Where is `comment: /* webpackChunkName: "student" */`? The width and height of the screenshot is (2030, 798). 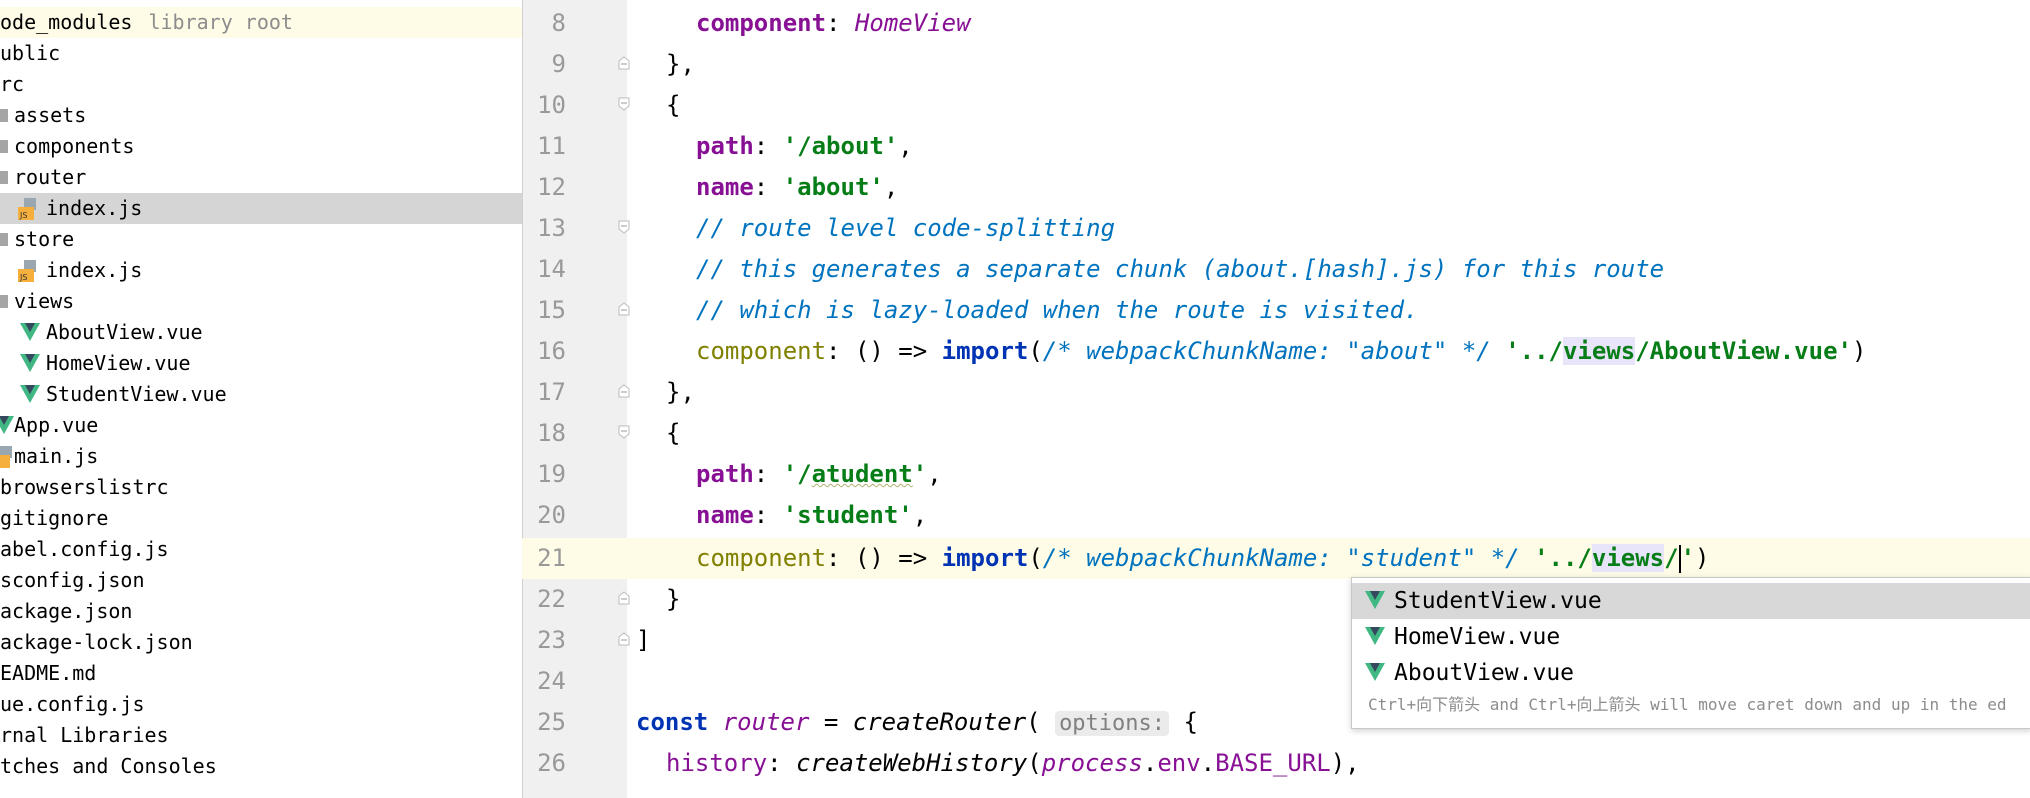 comment: /* webpackChunkName: "student" */ is located at coordinates (1281, 558).